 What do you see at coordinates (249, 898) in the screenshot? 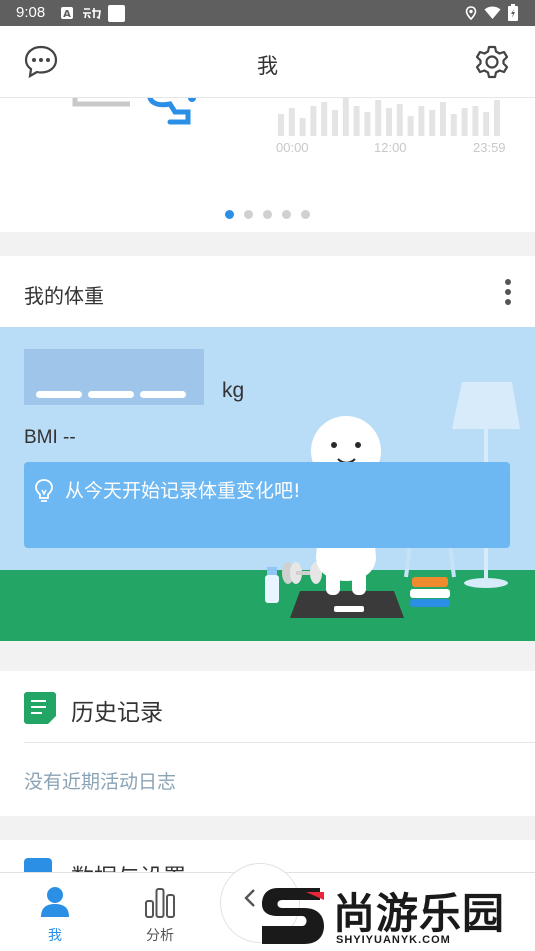
I see `chevron-left-icon` at bounding box center [249, 898].